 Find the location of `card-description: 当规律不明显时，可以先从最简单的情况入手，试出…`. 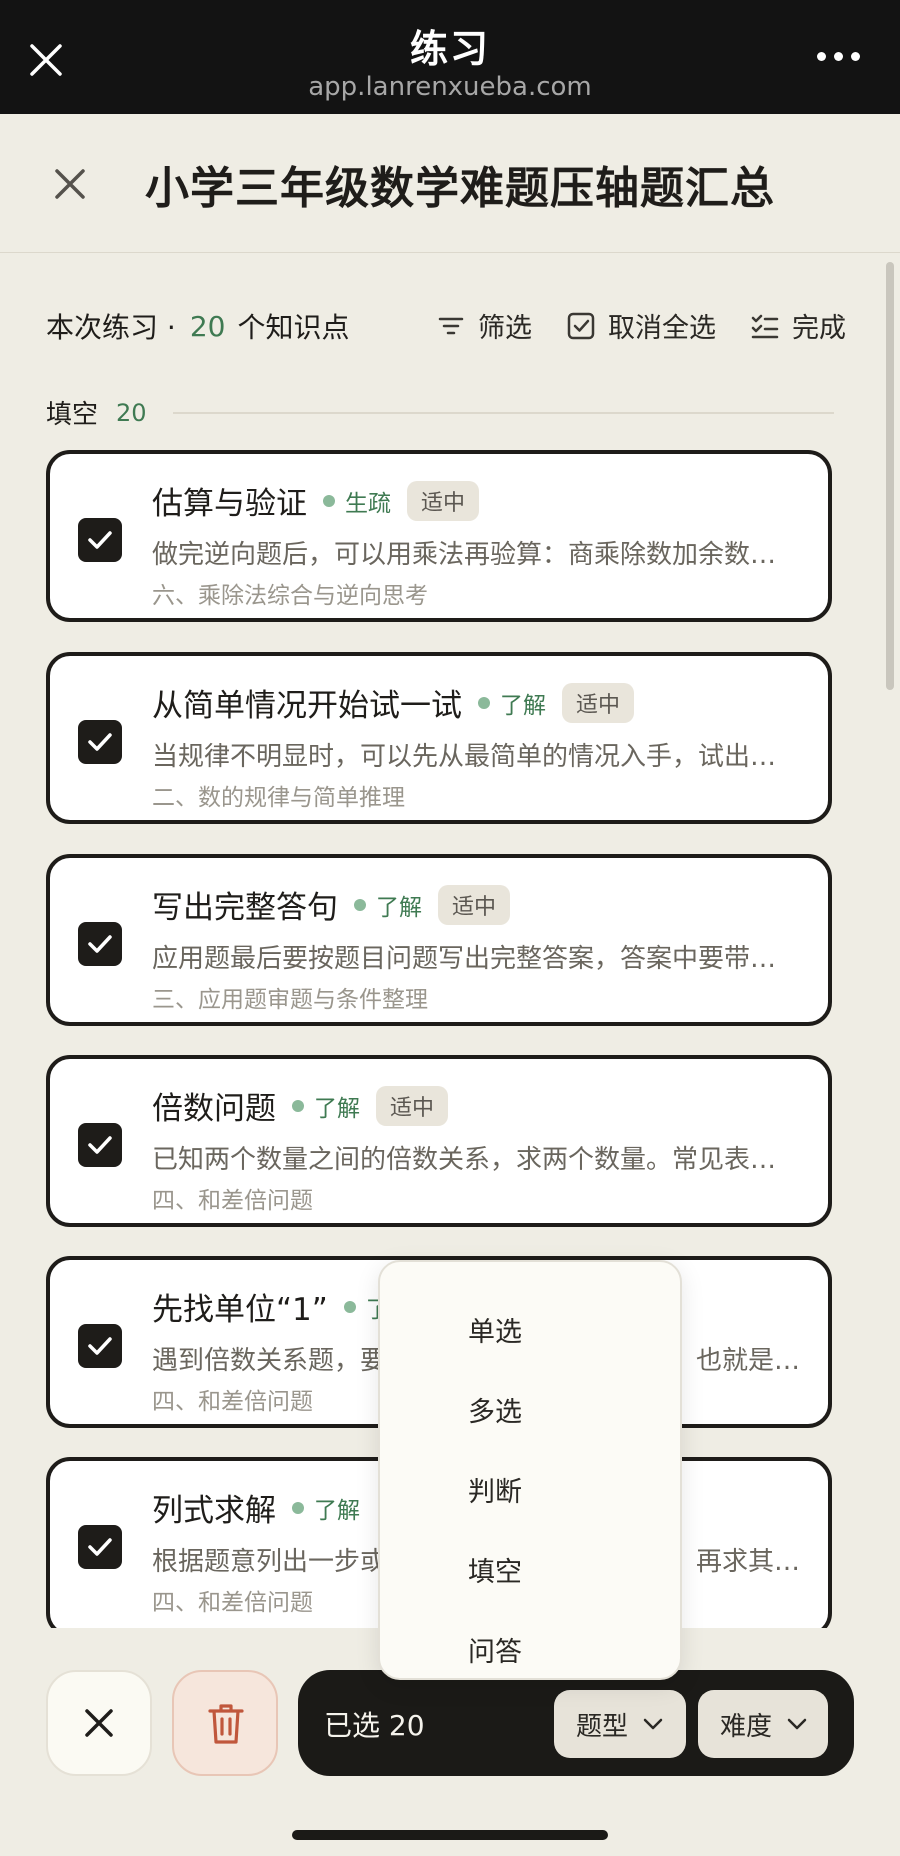

card-description: 当规律不明显时，可以先从最简单的情况入手，试出… is located at coordinates (464, 757).